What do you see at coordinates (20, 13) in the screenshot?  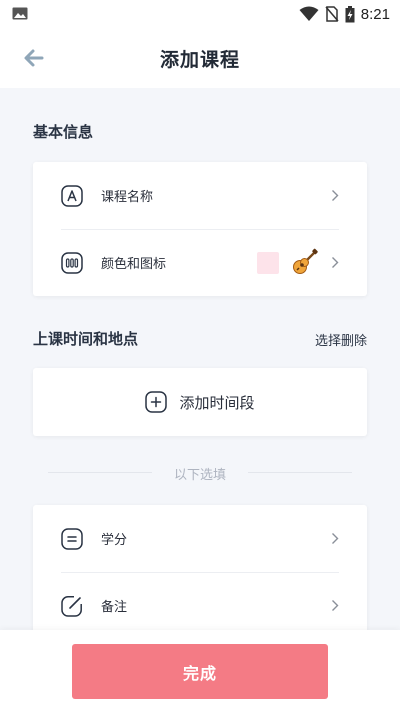 I see `image-icon` at bounding box center [20, 13].